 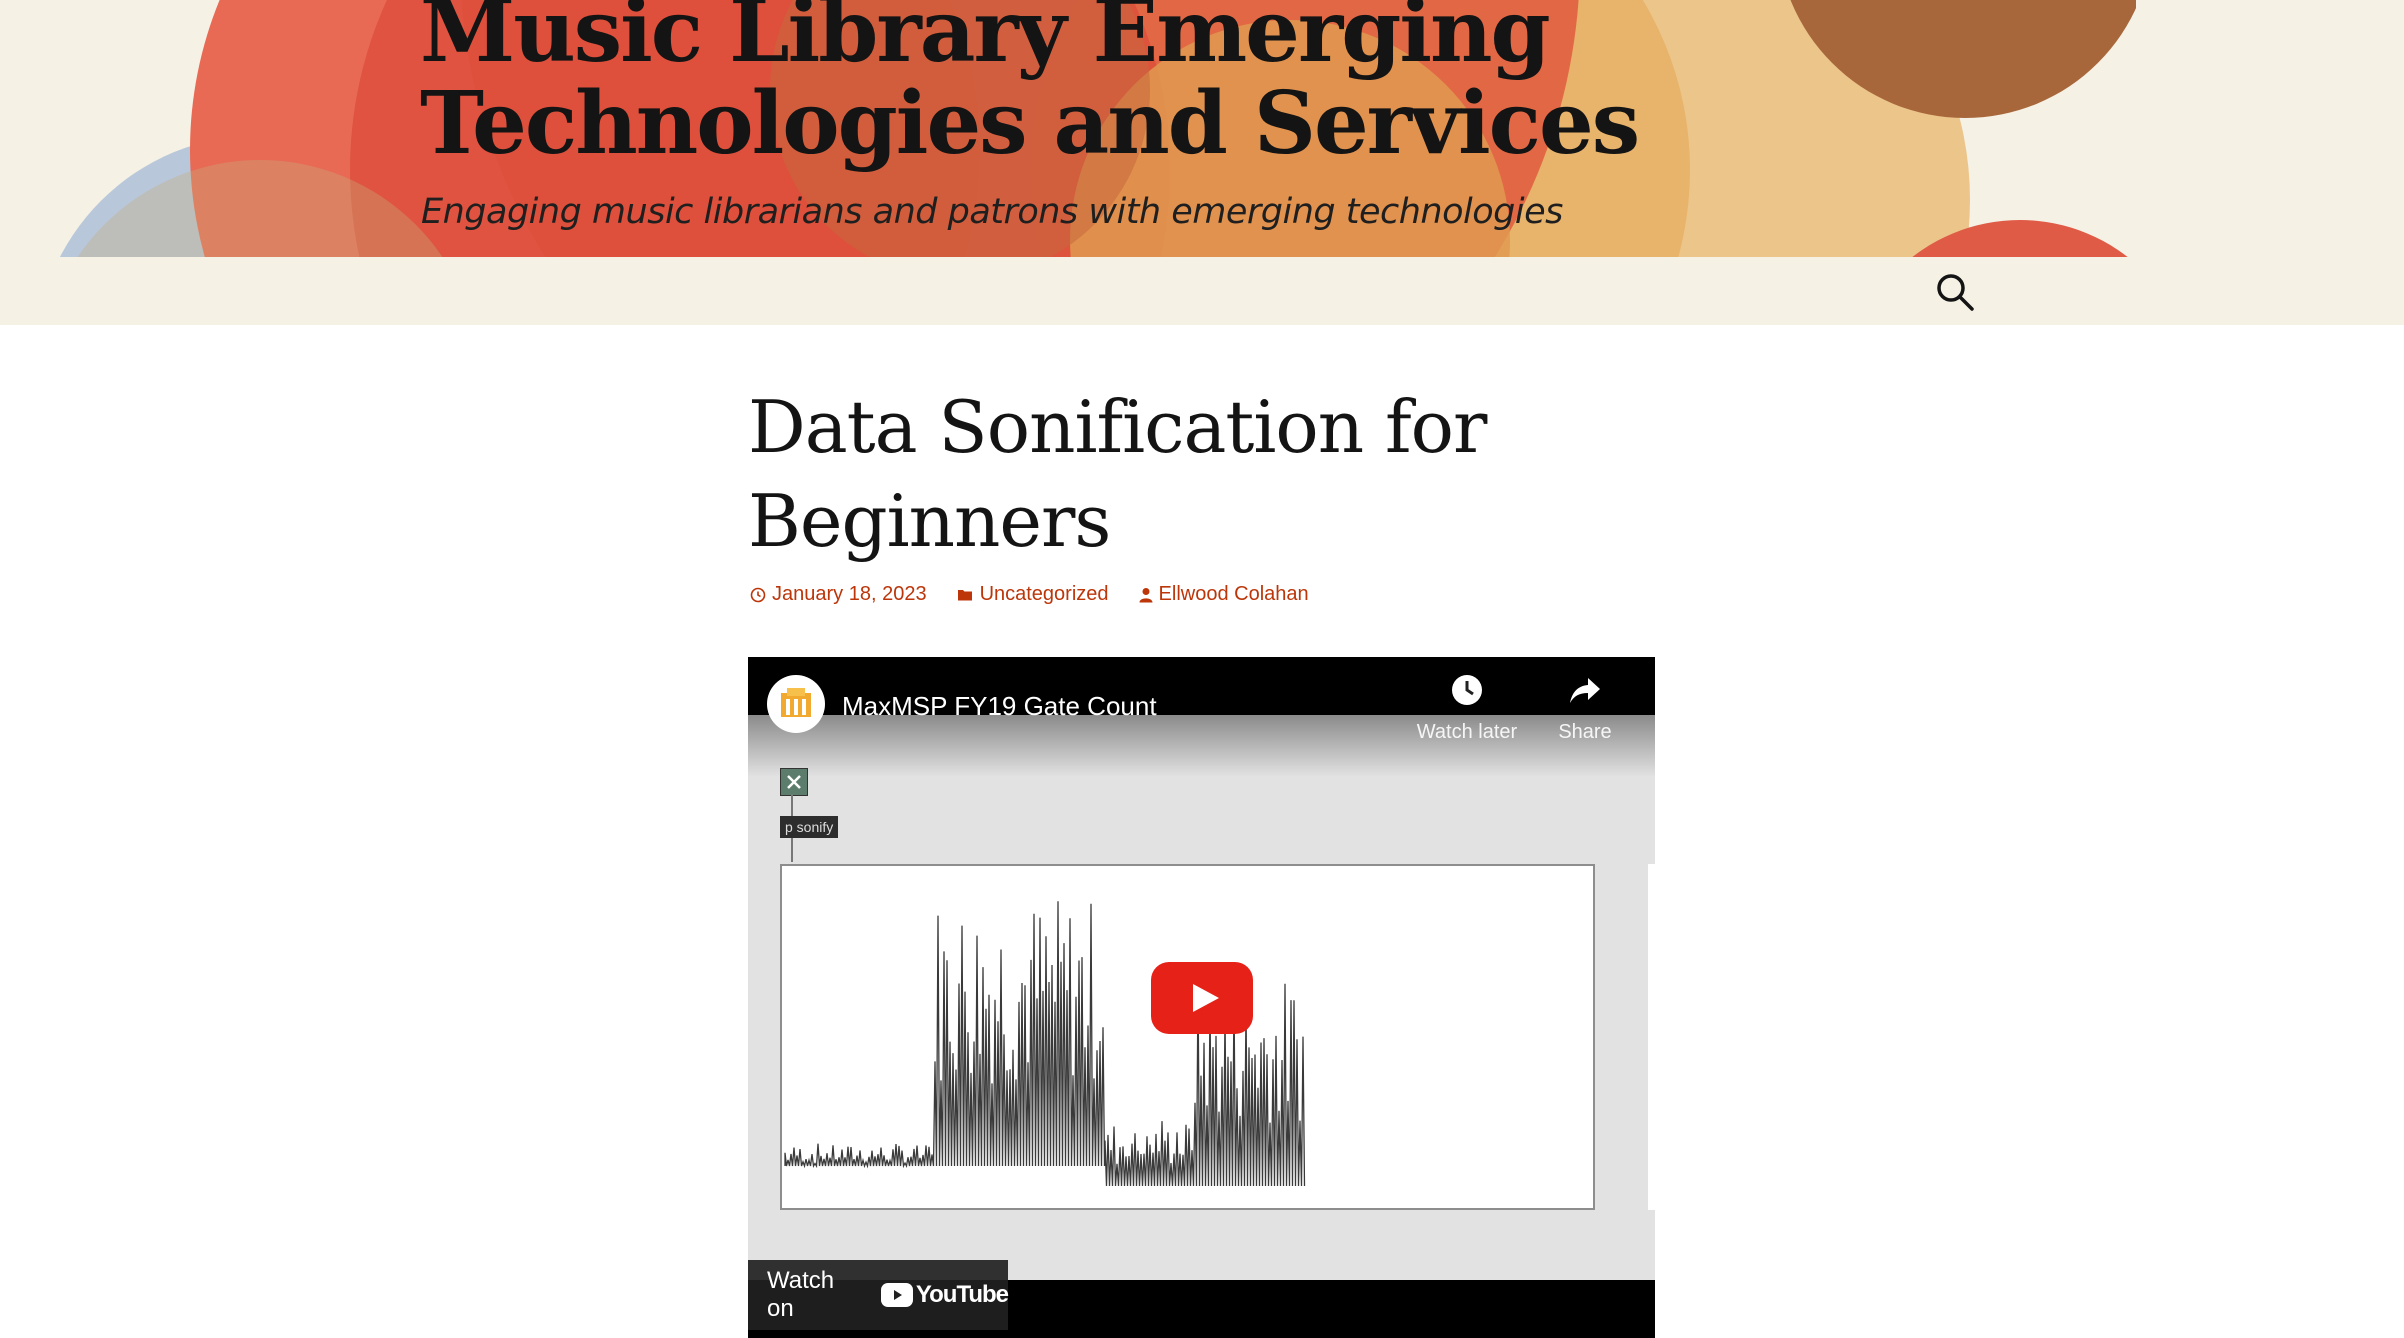 What do you see at coordinates (1201, 717) in the screenshot?
I see `video-topbar: MaxMSP FY19 Gate Count Watch later Share` at bounding box center [1201, 717].